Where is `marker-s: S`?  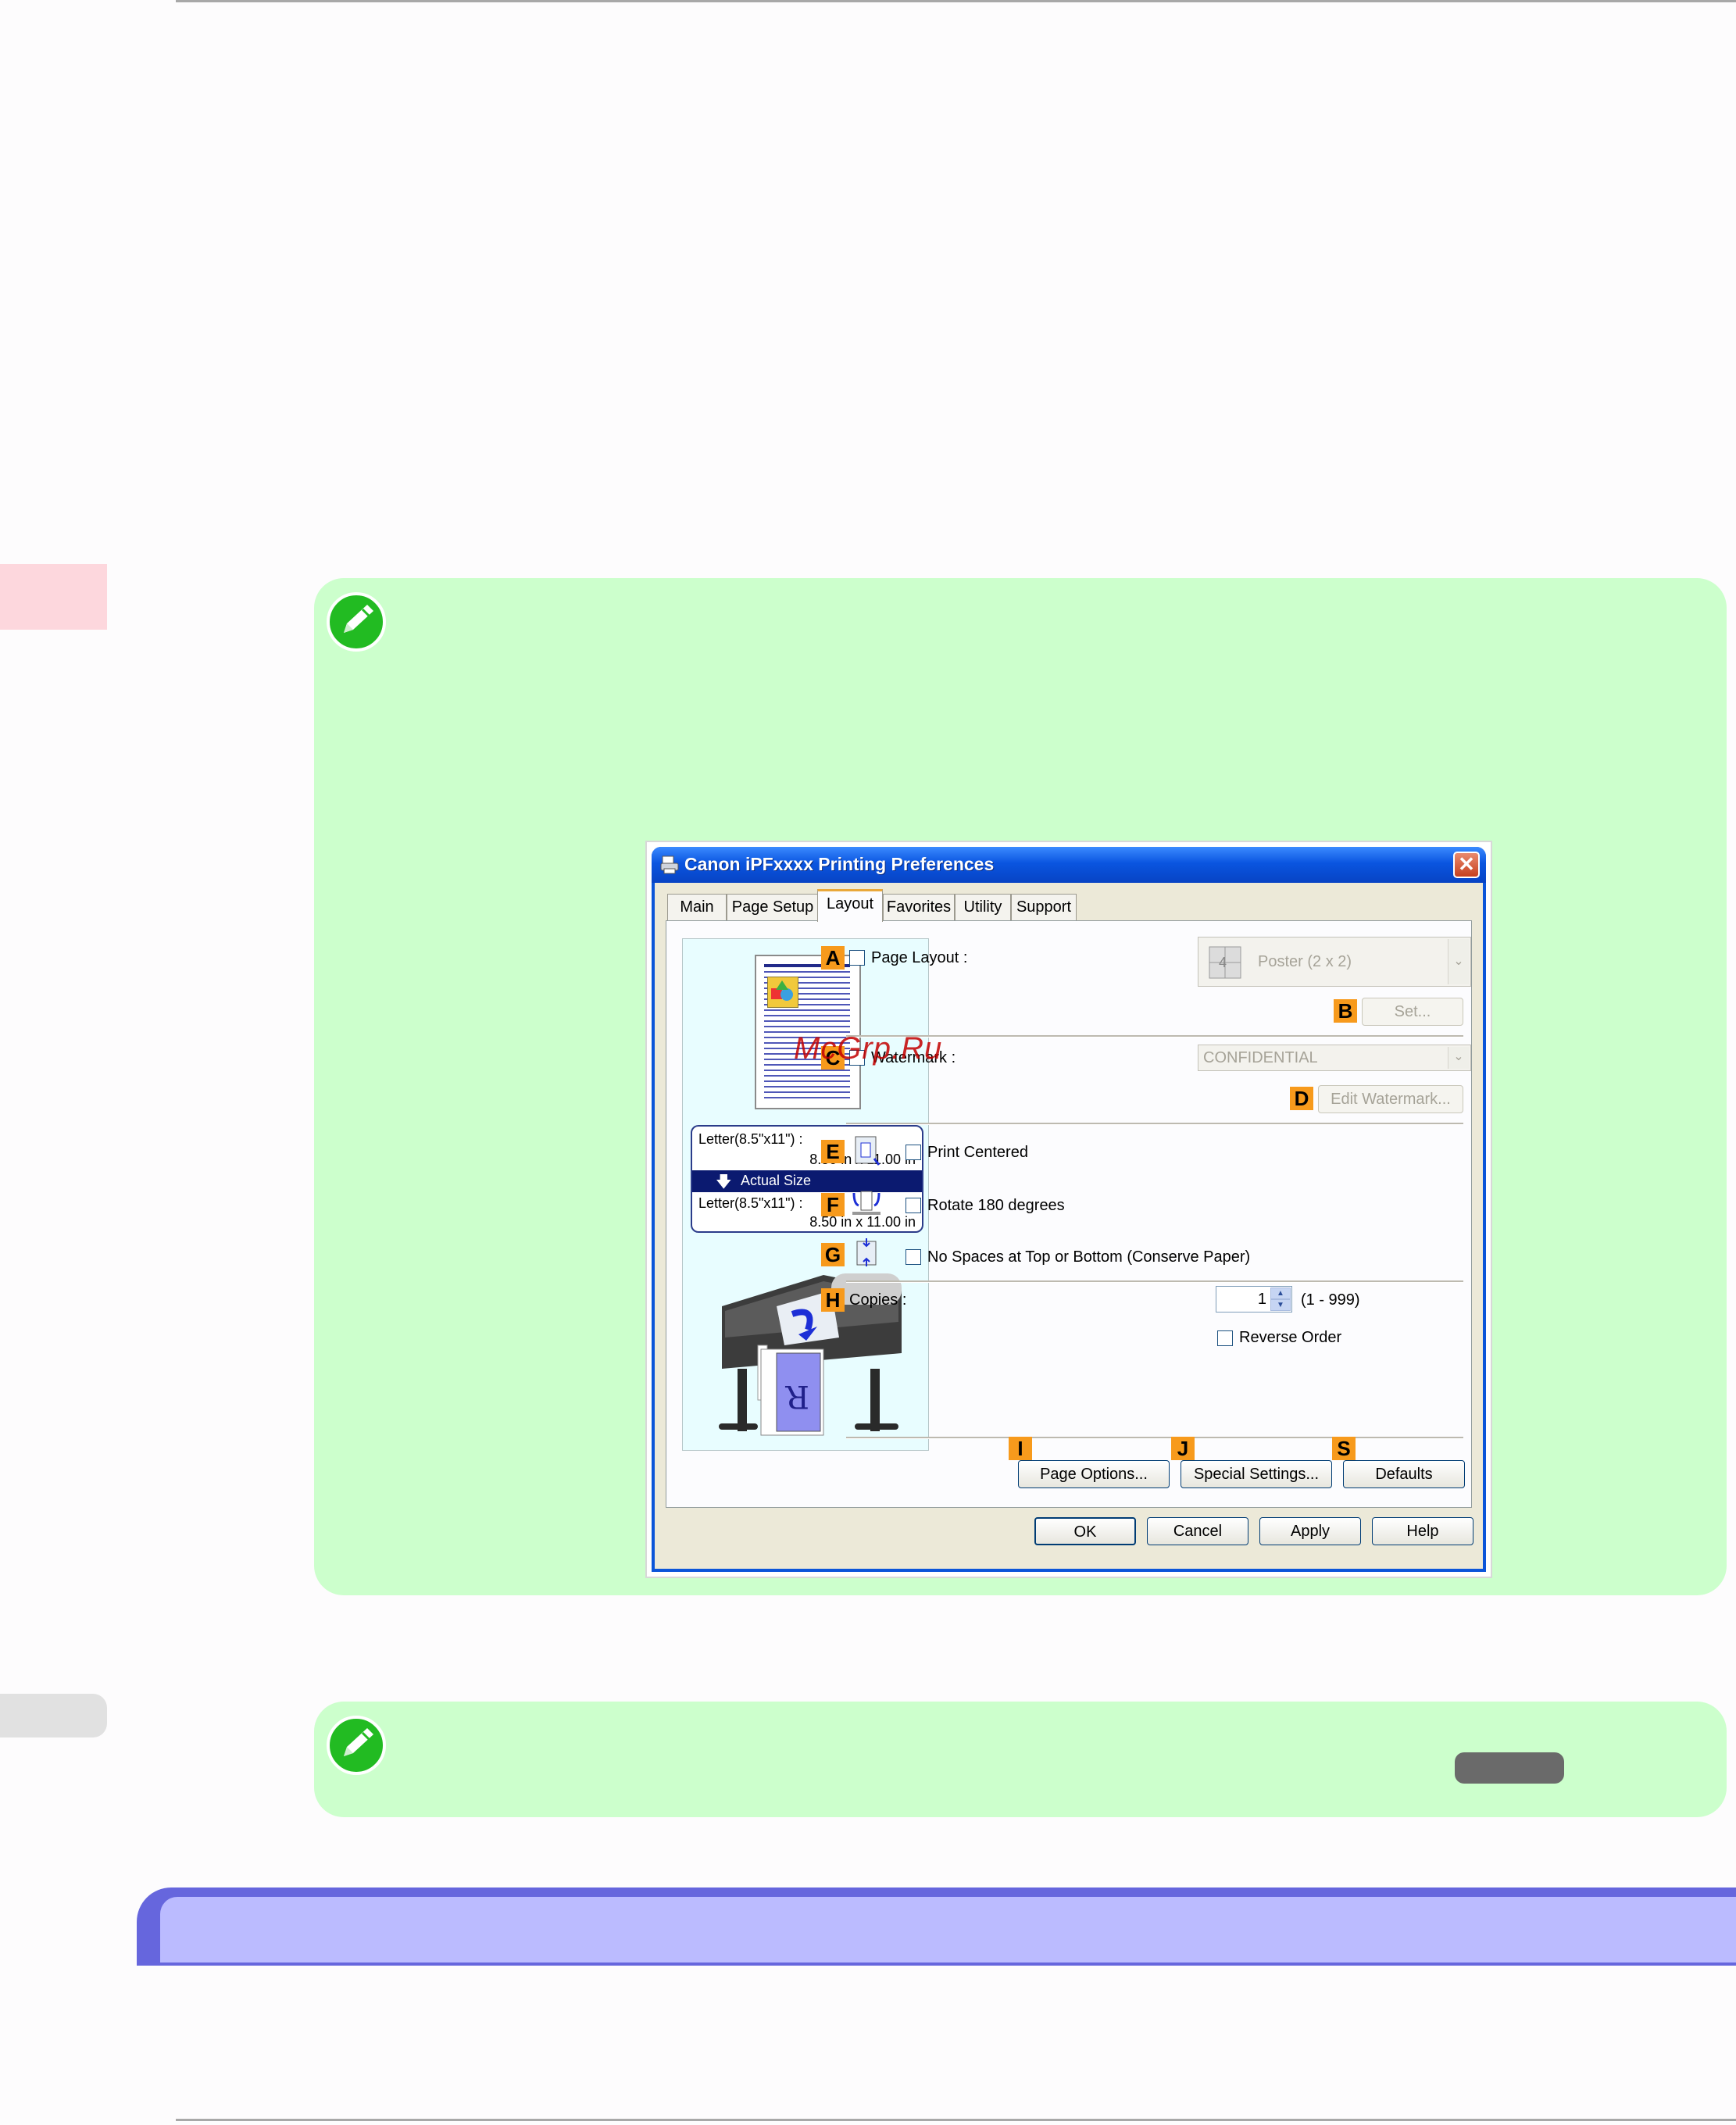
marker-s: S is located at coordinates (1344, 1448).